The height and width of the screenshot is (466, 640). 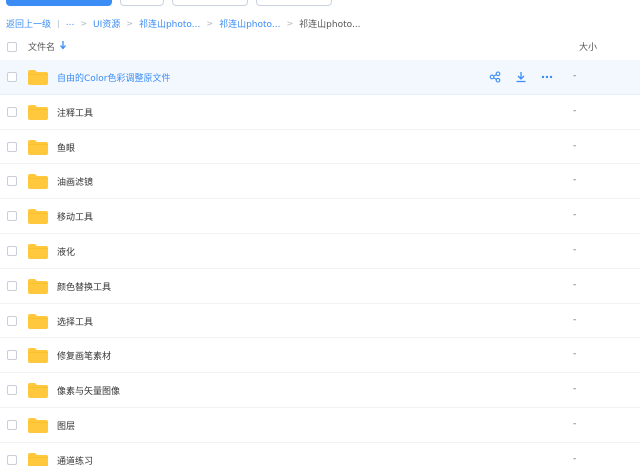 I want to click on share-icon, so click(x=495, y=77).